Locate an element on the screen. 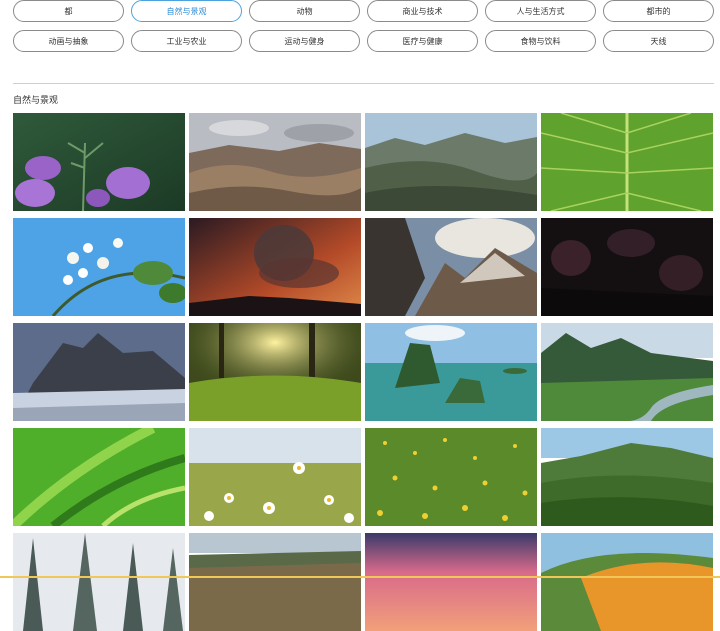 The width and height of the screenshot is (720, 631). category-aerial: 天线 is located at coordinates (658, 41).